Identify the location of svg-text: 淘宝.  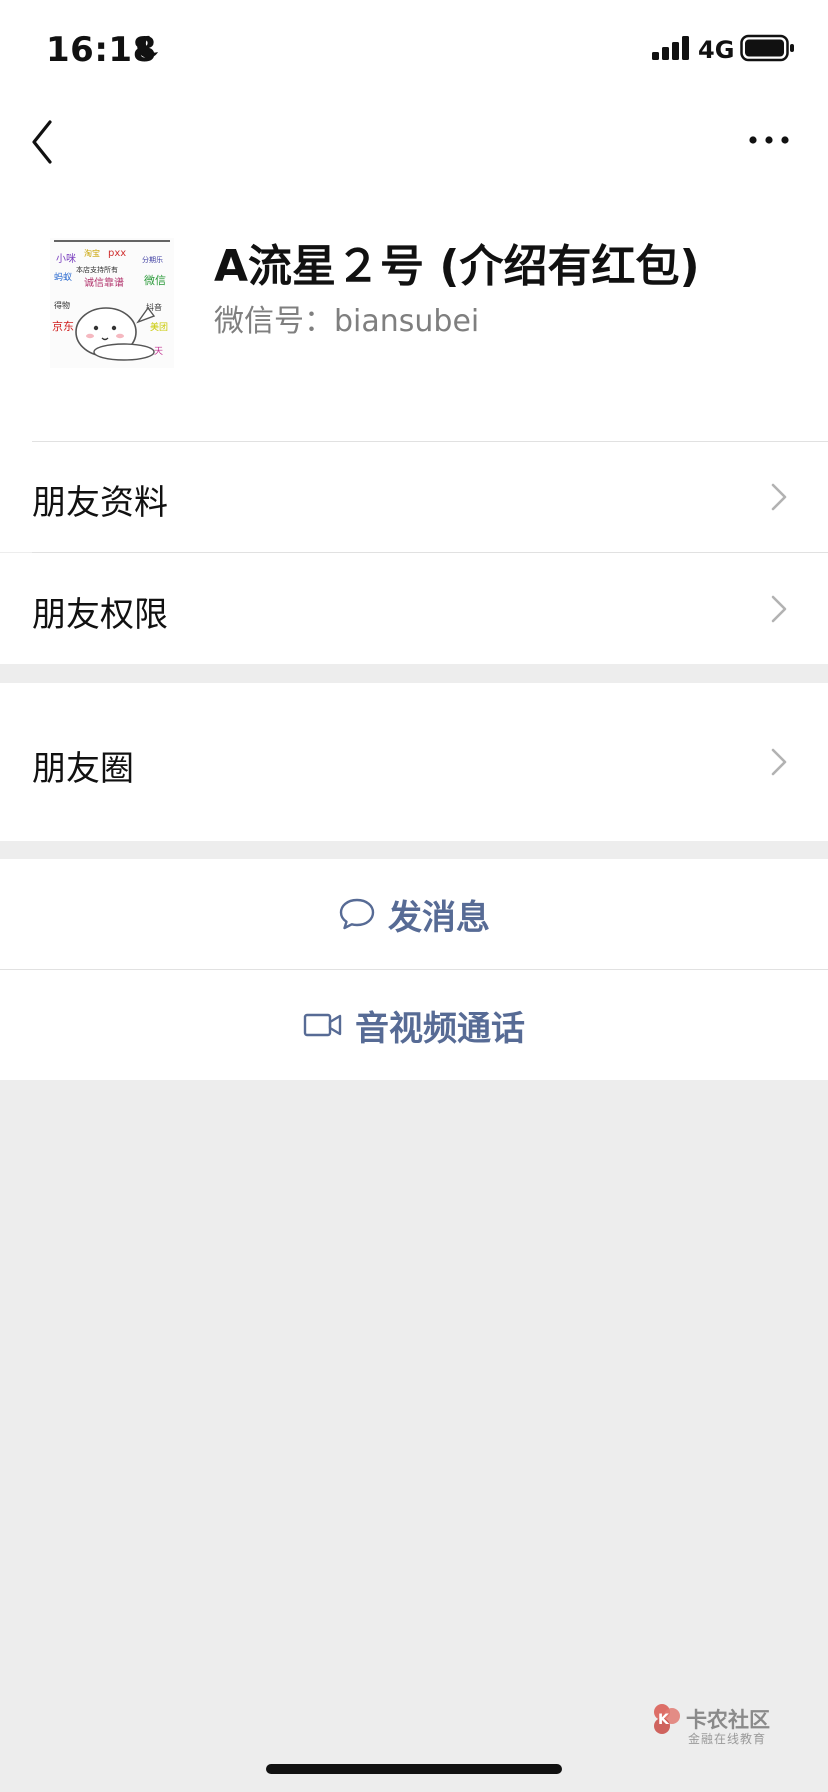
(92, 253).